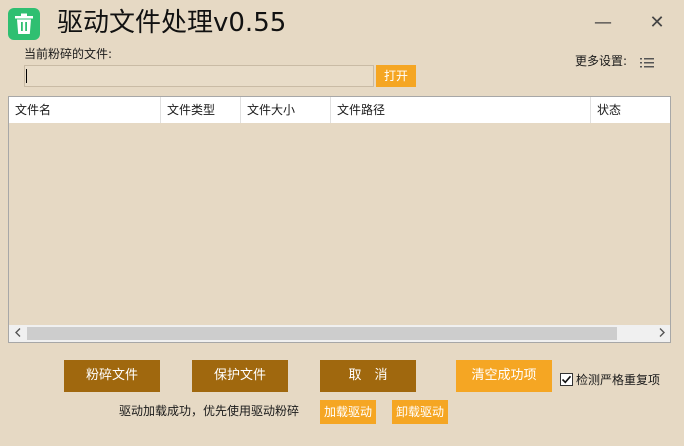  Describe the element at coordinates (172, 23) in the screenshot. I see `window-title: 驱动文件处理v0.55` at that location.